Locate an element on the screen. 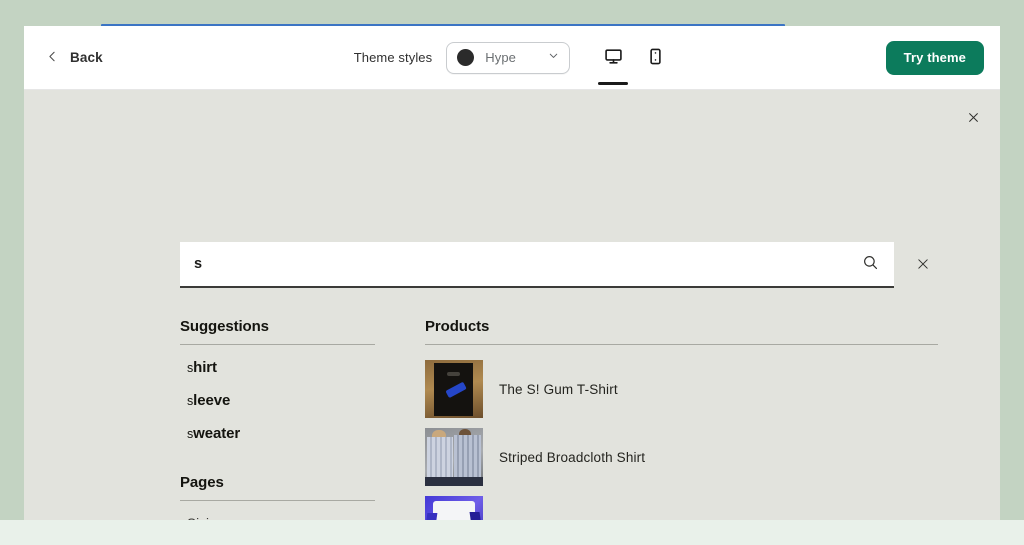 Image resolution: width=1024 pixels, height=545 pixels. thumbnail-graphic-text: ストーカー is located at coordinates (456, 519).